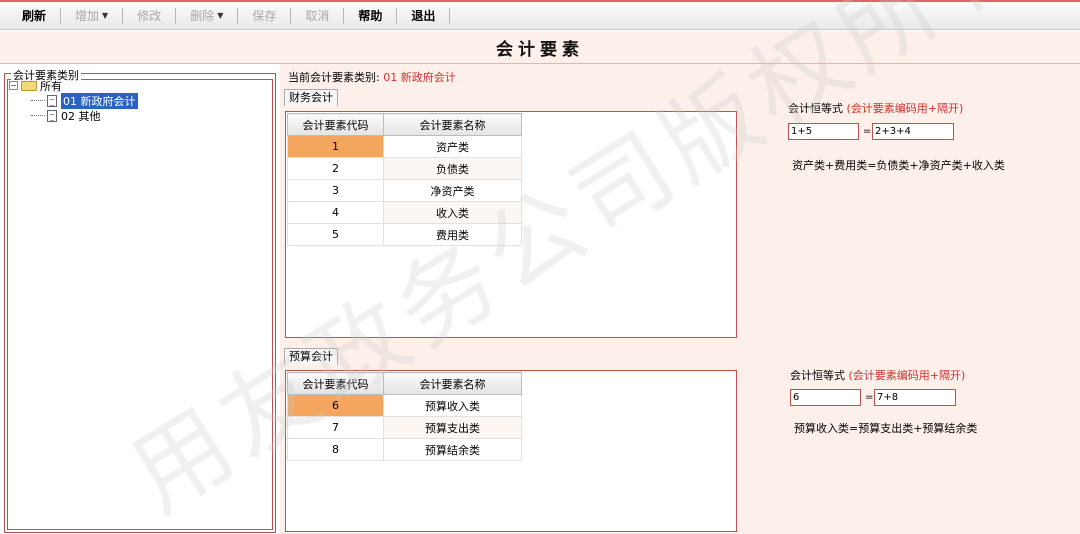  What do you see at coordinates (73, 85) in the screenshot?
I see `tree-node-root: − 所有` at bounding box center [73, 85].